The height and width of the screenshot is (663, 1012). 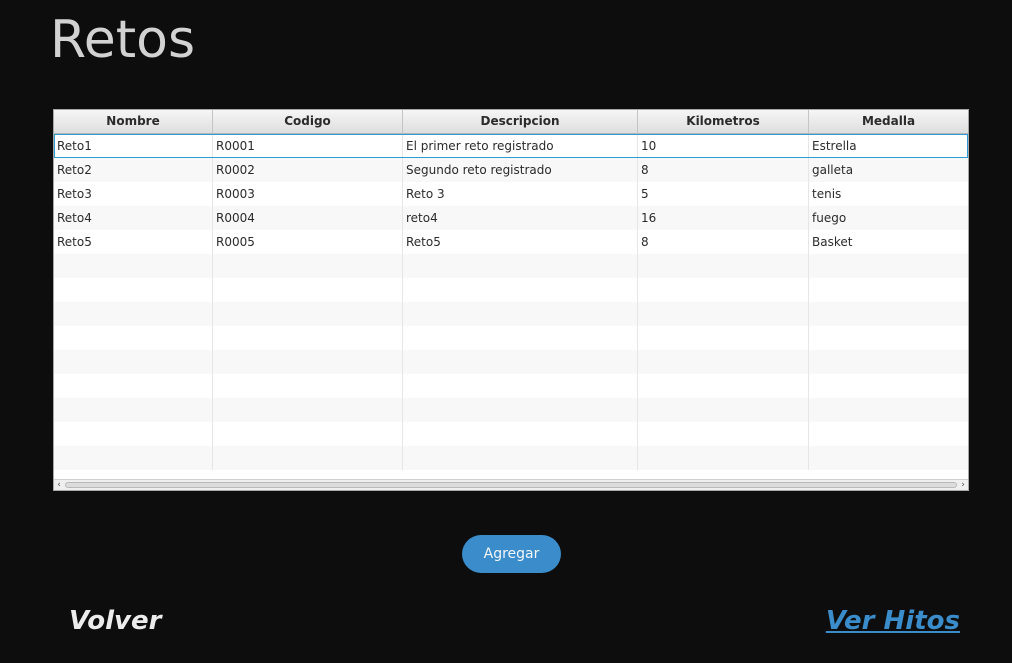 What do you see at coordinates (520, 170) in the screenshot?
I see `table-cell: Segundo reto registrado` at bounding box center [520, 170].